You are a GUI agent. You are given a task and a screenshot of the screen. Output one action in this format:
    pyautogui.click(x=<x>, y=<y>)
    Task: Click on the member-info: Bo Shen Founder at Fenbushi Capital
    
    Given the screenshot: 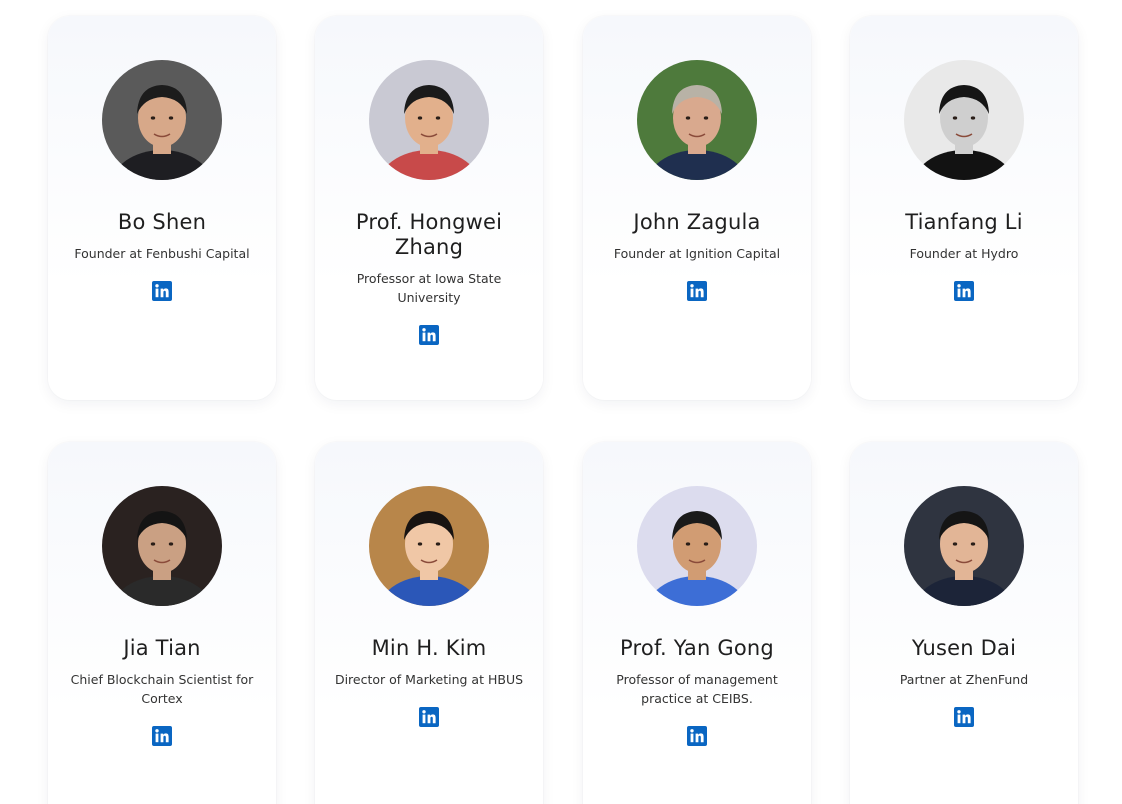 What is the action you would take?
    pyautogui.click(x=162, y=257)
    